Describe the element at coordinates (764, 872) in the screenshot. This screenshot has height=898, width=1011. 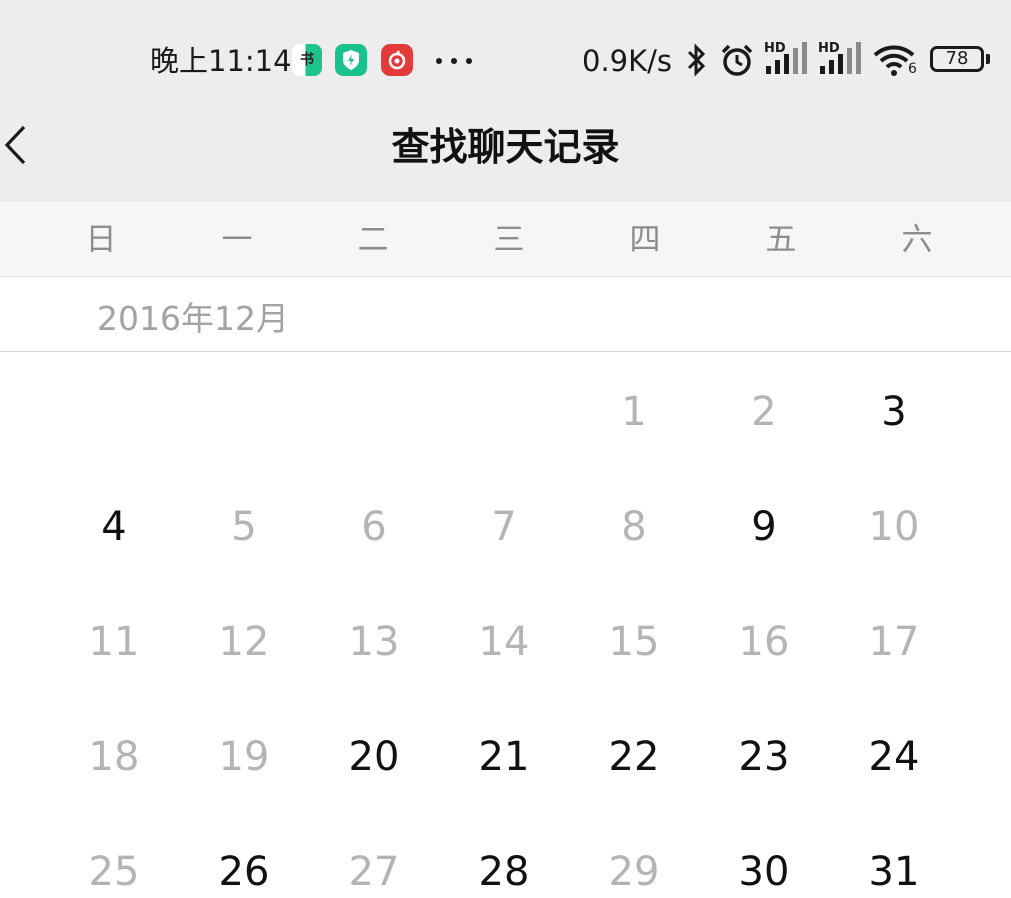
I see `calendar-day: 30` at that location.